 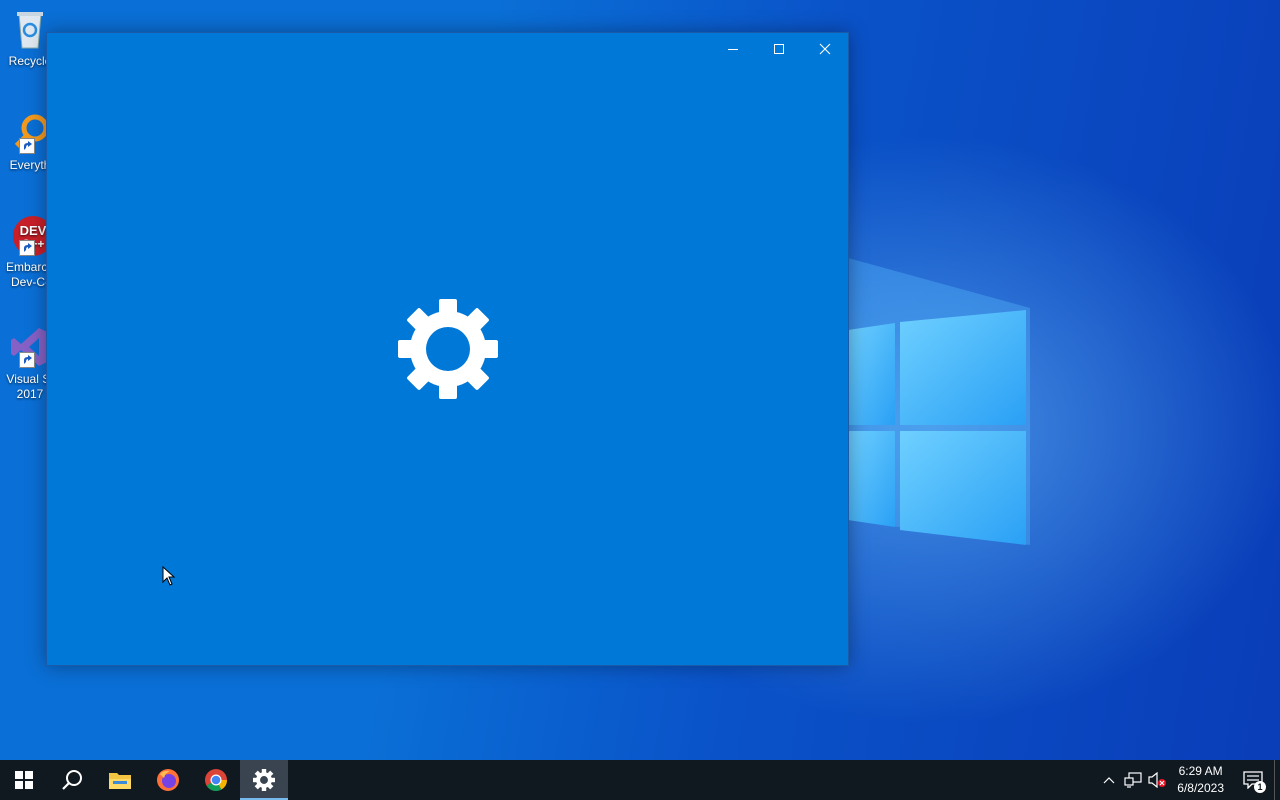 I want to click on chrome-icon, so click(x=216, y=780).